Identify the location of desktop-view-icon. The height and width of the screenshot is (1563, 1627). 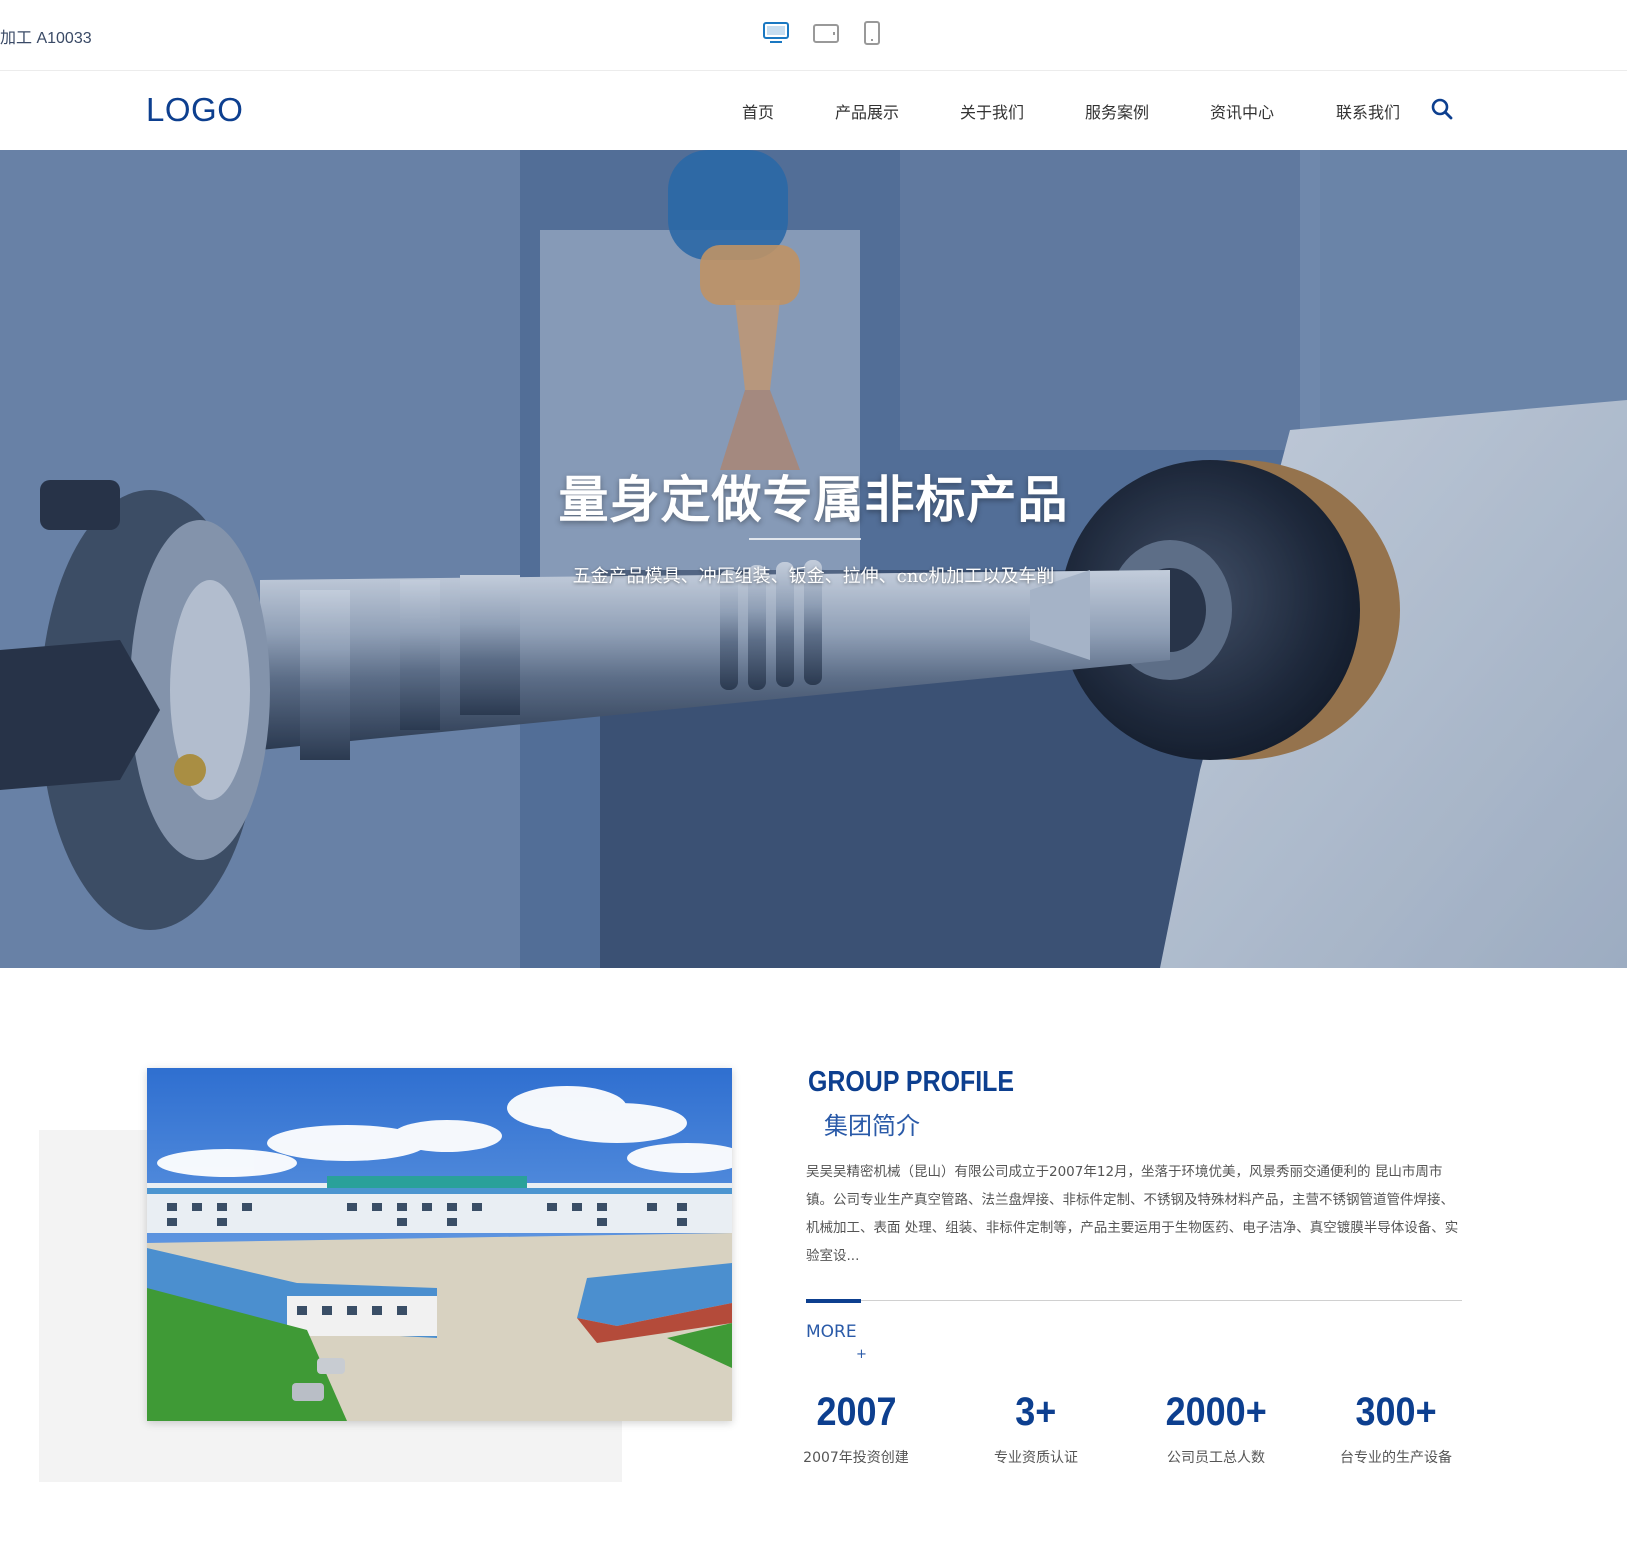
(776, 33).